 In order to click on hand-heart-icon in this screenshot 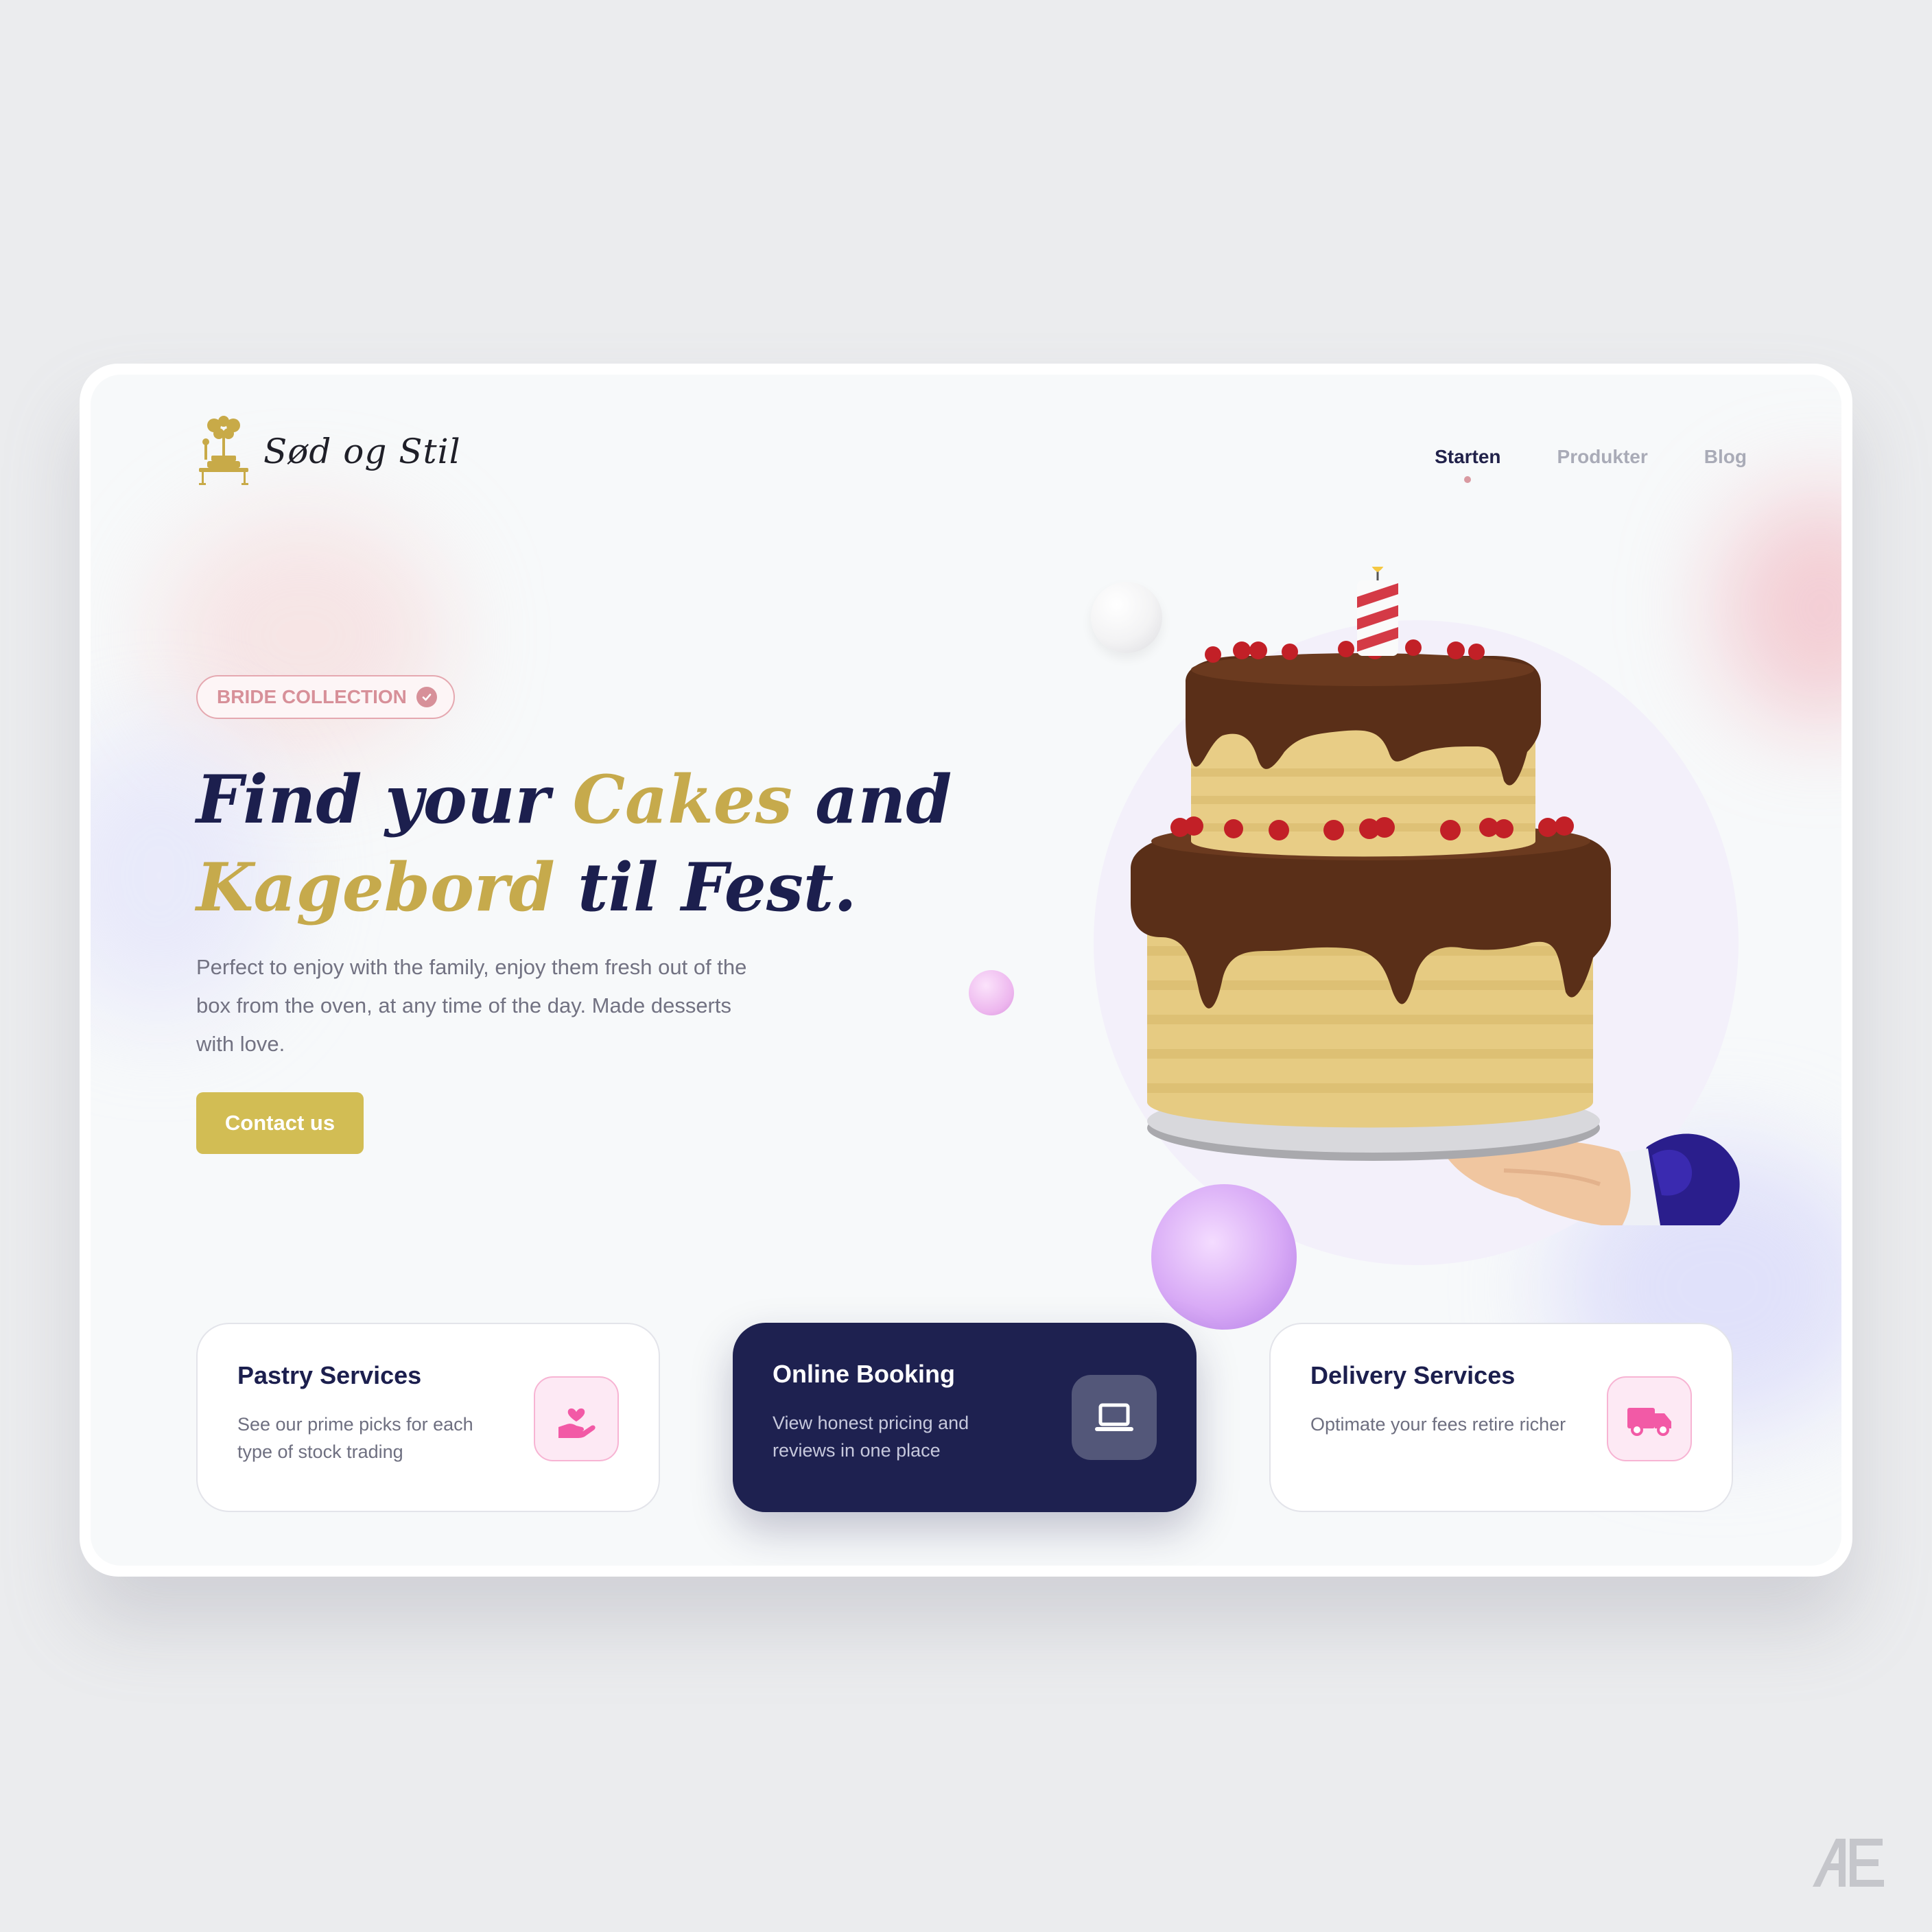, I will do `click(576, 1418)`.